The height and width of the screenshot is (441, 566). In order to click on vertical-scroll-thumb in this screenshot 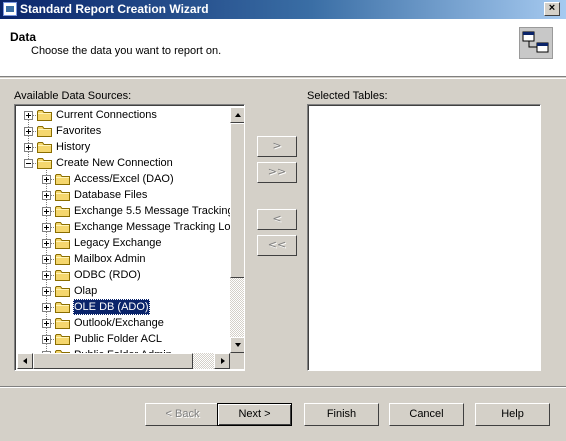, I will do `click(237, 200)`.